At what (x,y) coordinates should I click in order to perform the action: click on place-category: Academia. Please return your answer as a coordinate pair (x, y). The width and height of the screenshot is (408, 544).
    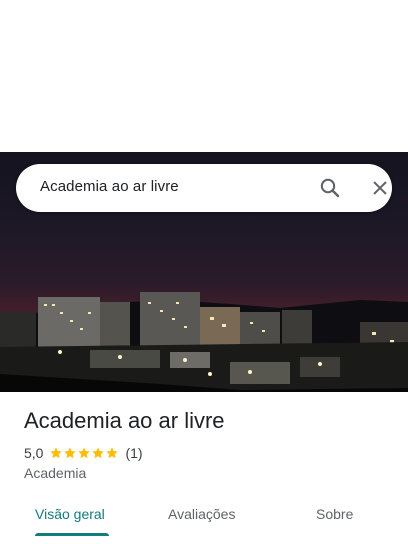
    Looking at the image, I should click on (55, 473).